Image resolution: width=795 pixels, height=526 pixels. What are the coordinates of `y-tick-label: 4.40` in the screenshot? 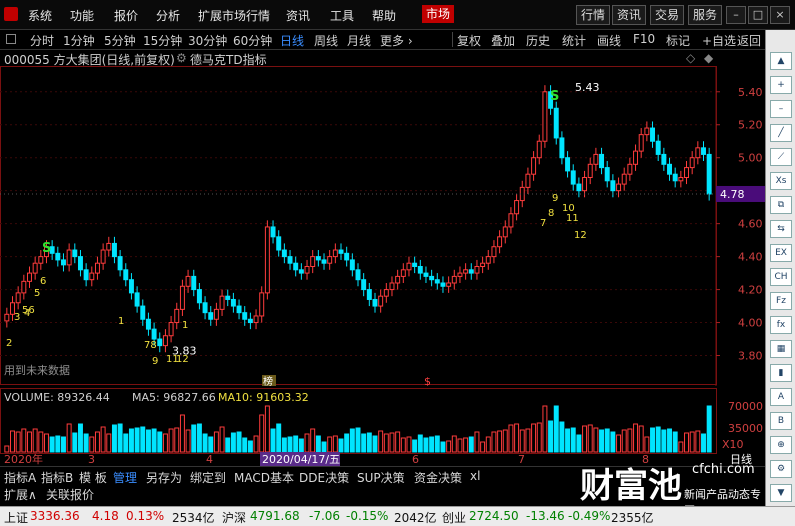 It's located at (750, 257).